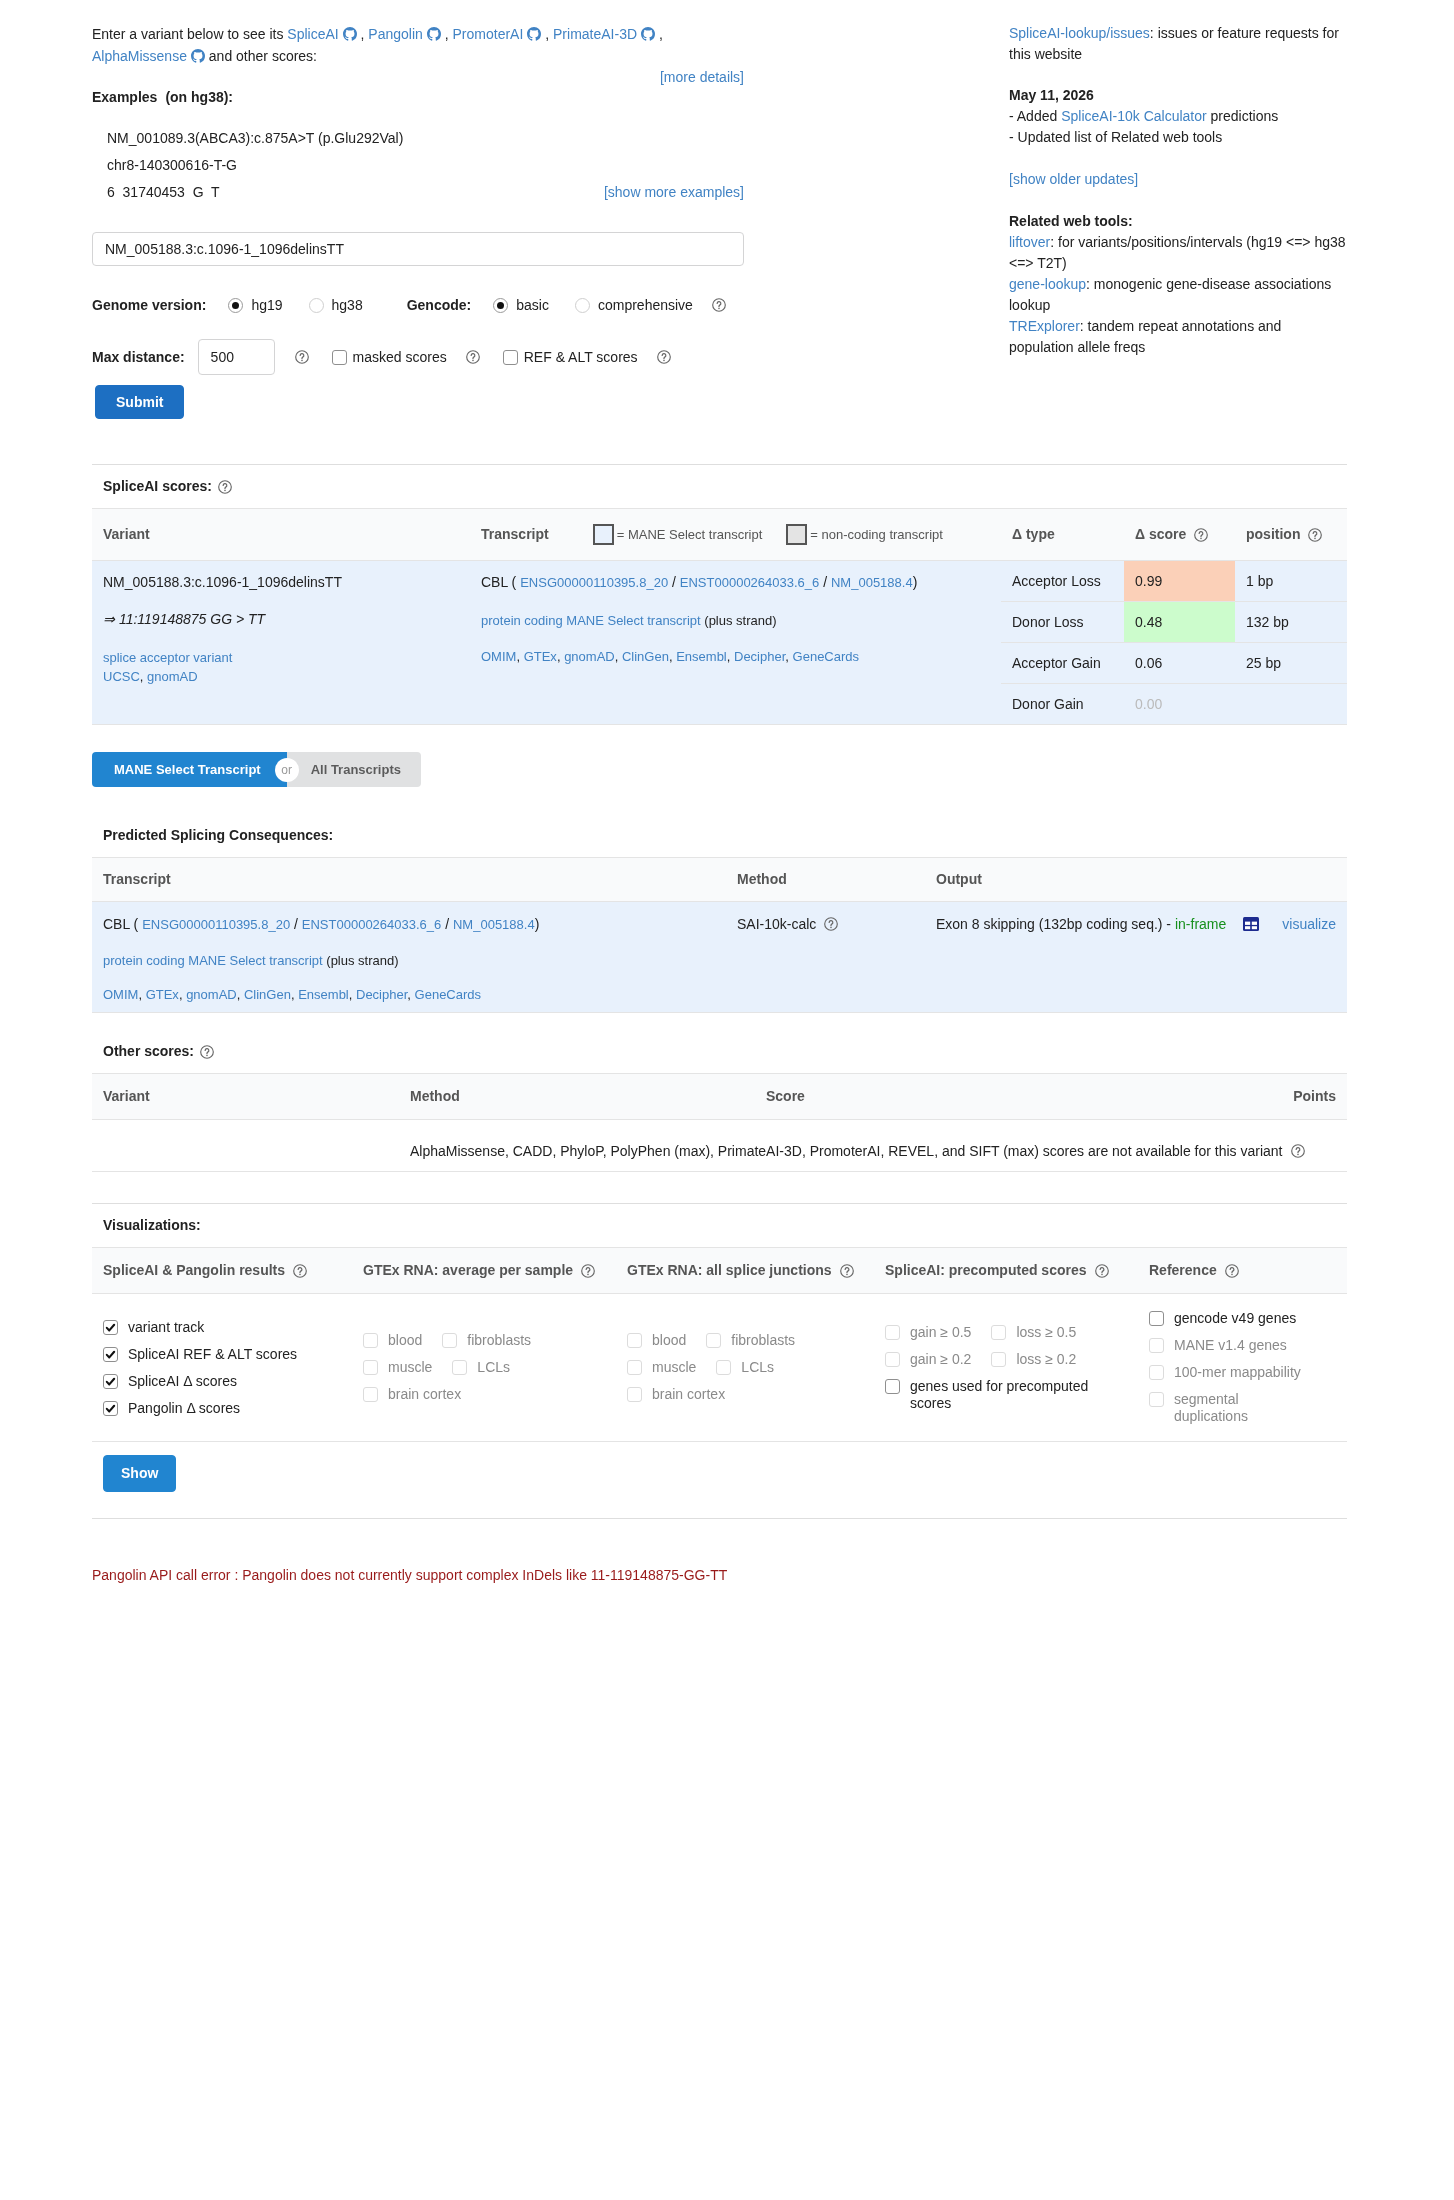 This screenshot has height=2200, width=1454. What do you see at coordinates (410, 1575) in the screenshot?
I see `error-message: Pangolin API call error : Pangolin does not currently support complex InDels like 11-119148875-GG-TT` at bounding box center [410, 1575].